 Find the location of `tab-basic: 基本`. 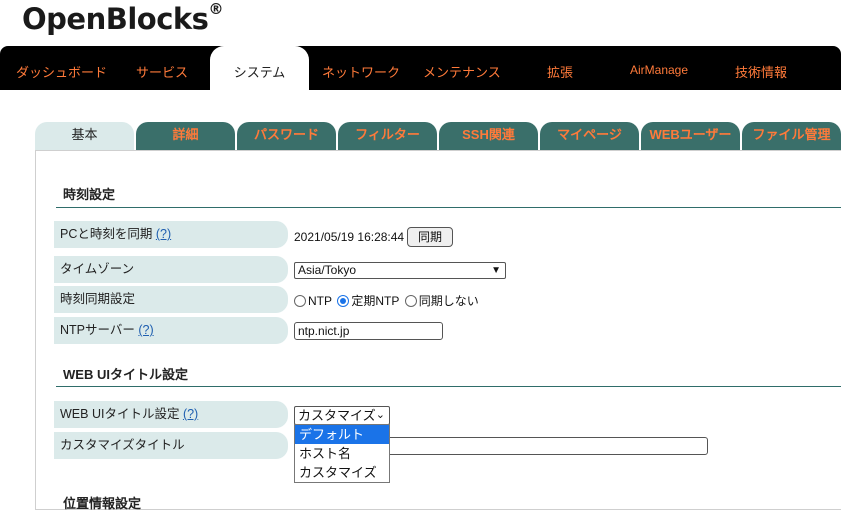

tab-basic: 基本 is located at coordinates (84, 136).